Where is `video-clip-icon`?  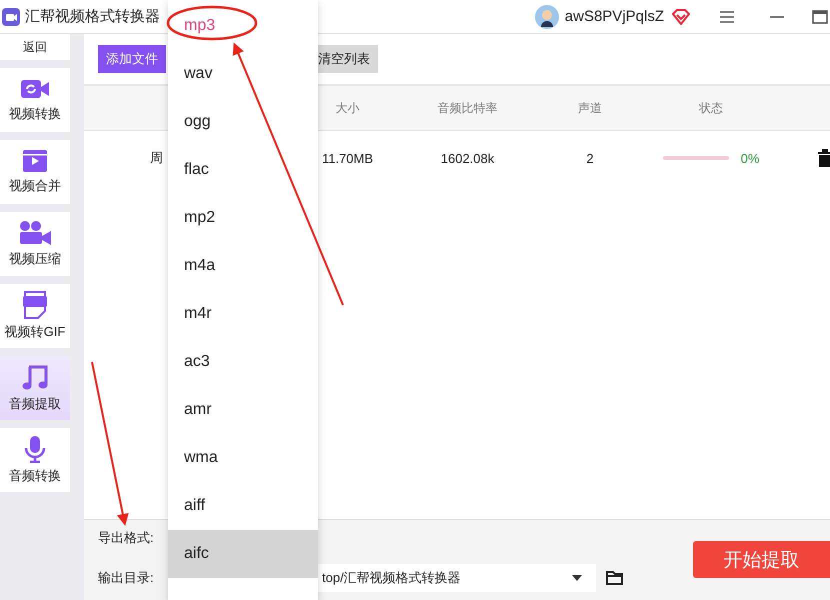
video-clip-icon is located at coordinates (35, 161).